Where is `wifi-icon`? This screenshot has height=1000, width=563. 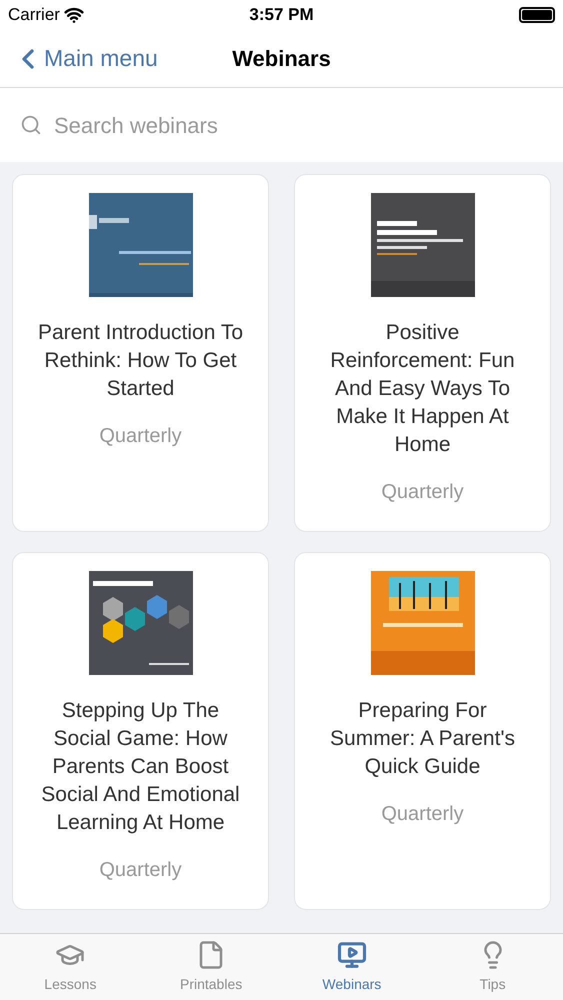
wifi-icon is located at coordinates (74, 15).